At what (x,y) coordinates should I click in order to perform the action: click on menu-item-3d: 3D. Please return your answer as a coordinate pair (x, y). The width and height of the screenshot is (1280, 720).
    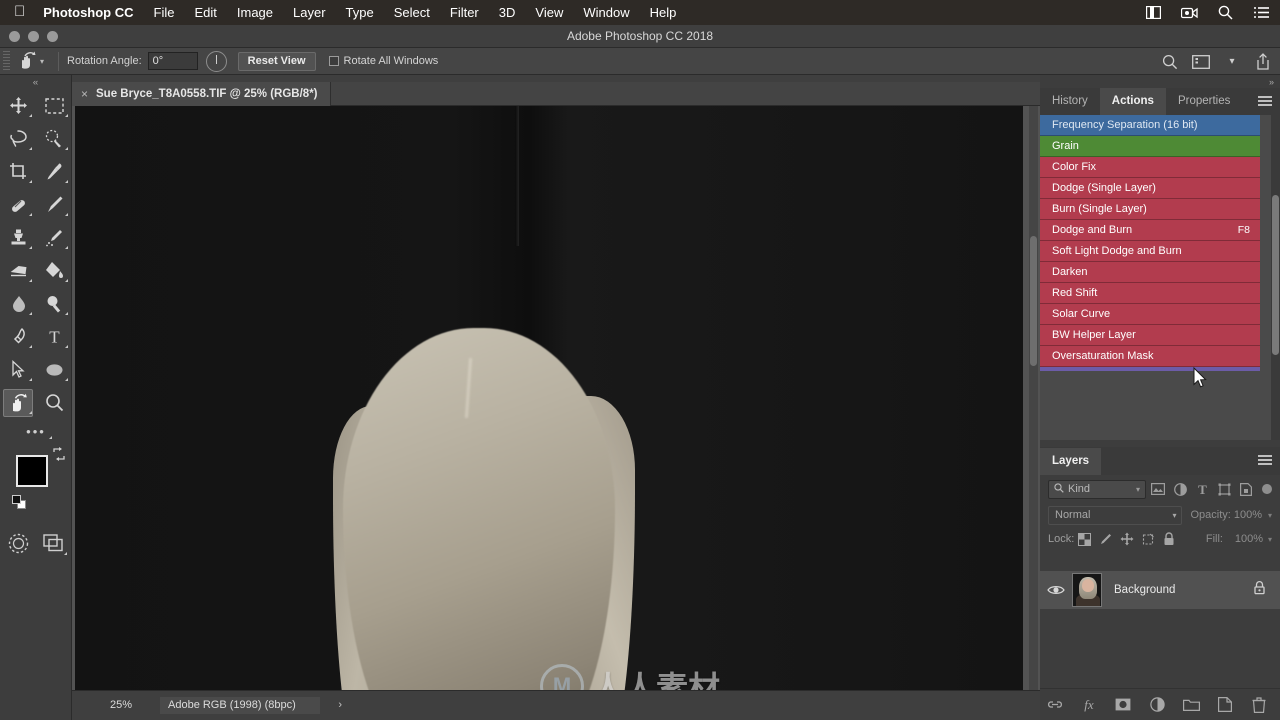
    Looking at the image, I should click on (507, 12).